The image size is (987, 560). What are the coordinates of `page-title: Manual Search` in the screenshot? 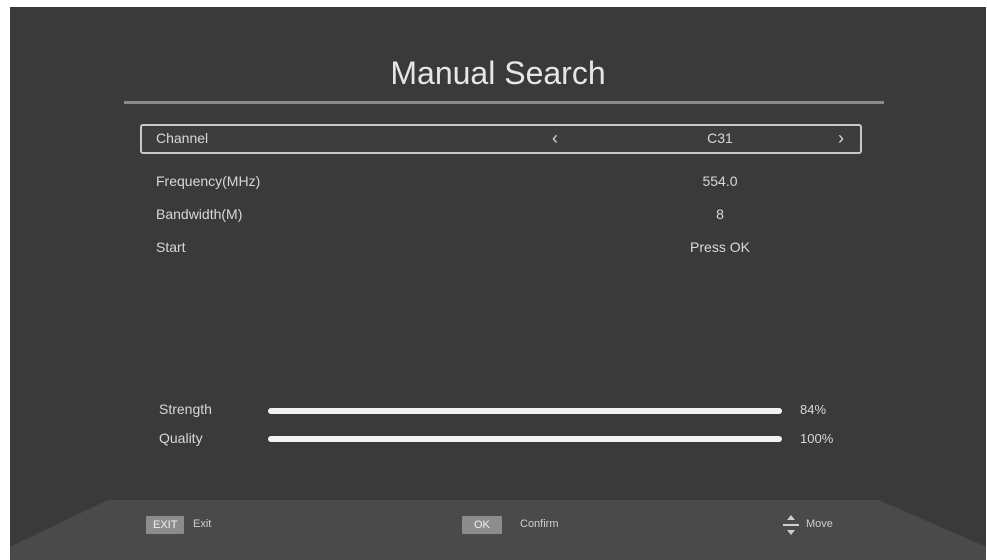 It's located at (498, 73).